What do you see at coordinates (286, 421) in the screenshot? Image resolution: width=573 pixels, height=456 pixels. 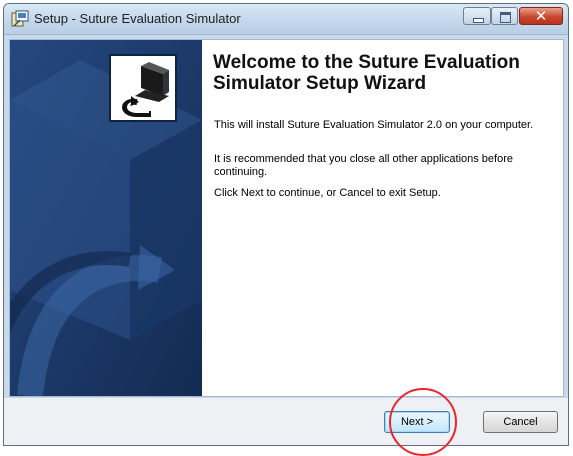 I see `button-bar: Next > Cancel` at bounding box center [286, 421].